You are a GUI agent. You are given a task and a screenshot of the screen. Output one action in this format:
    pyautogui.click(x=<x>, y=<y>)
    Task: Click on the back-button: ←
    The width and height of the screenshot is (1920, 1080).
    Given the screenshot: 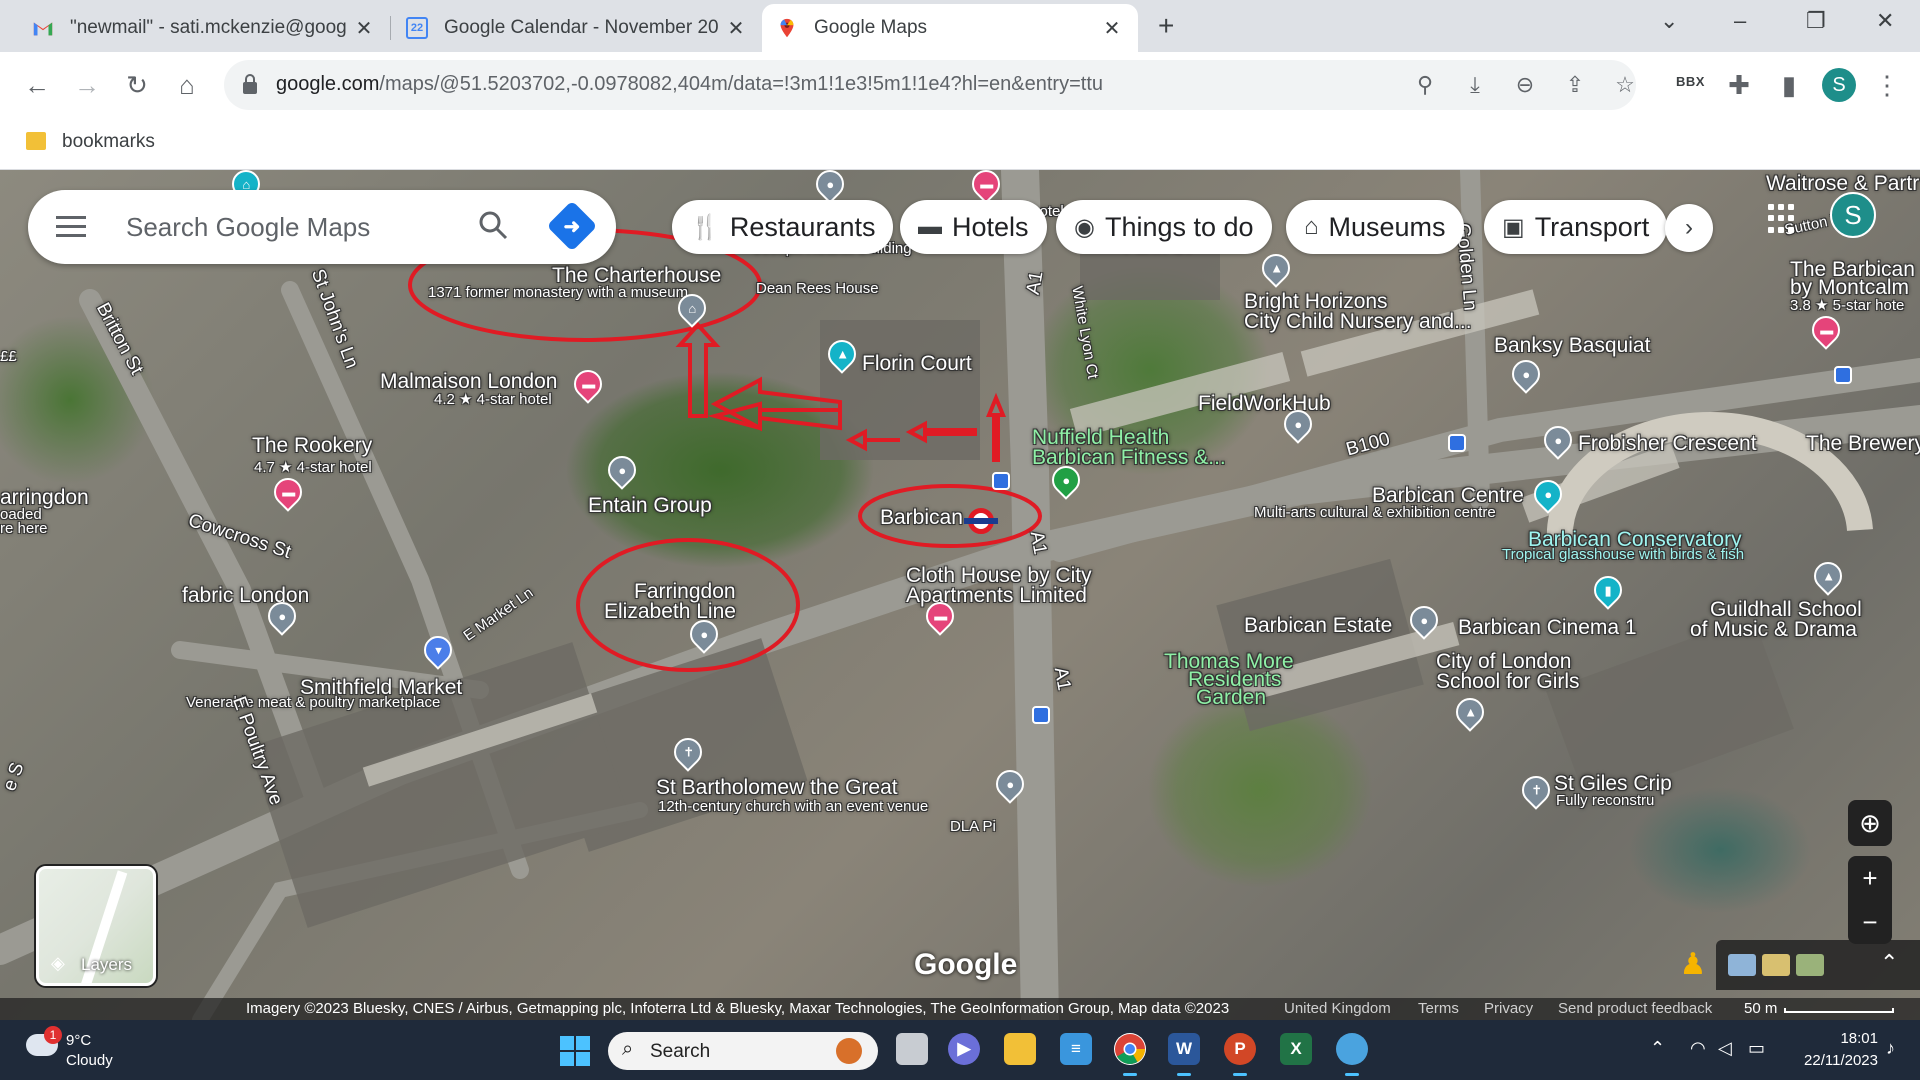 What is the action you would take?
    pyautogui.click(x=37, y=85)
    